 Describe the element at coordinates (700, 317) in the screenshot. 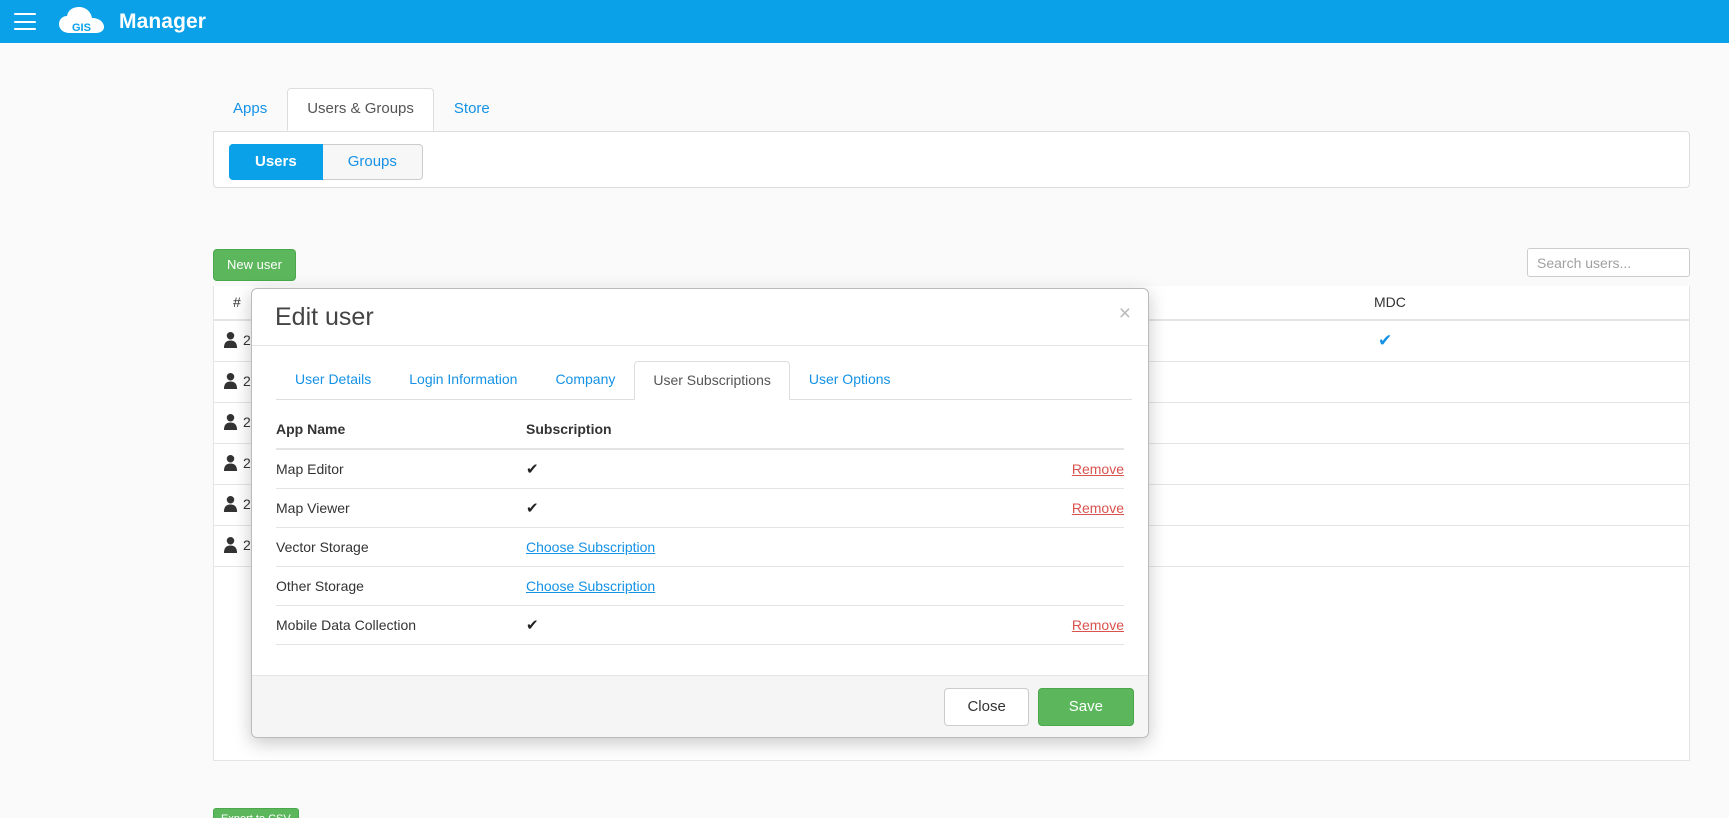

I see `modal-header: Edit user ×` at that location.